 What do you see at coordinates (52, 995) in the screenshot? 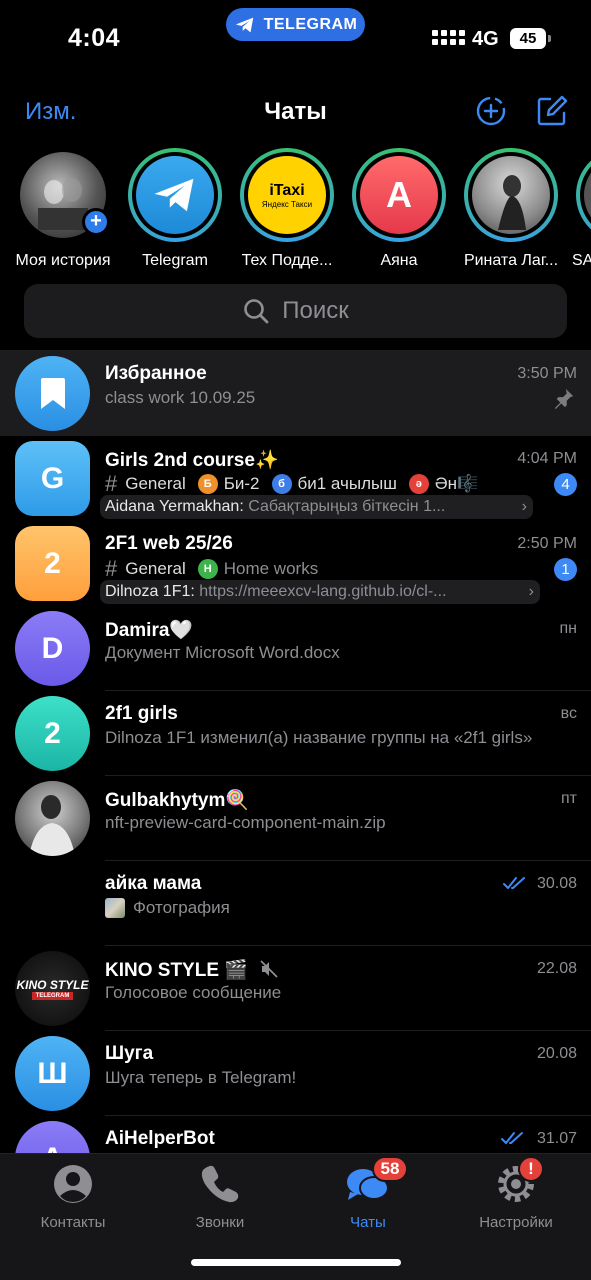
I see `kino-style-logo-sub: TELEGRAM` at bounding box center [52, 995].